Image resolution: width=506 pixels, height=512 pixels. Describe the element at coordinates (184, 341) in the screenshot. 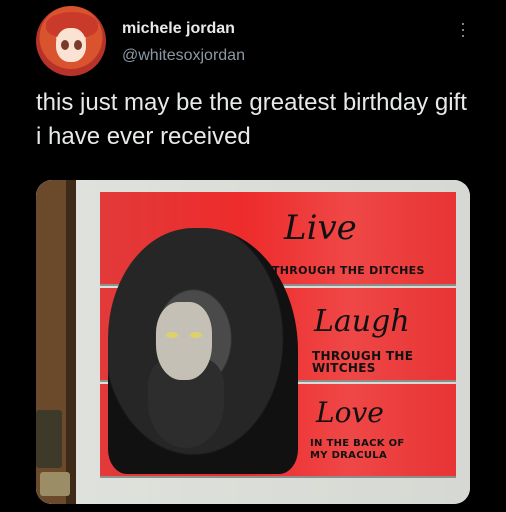

I see `portrait-face` at that location.